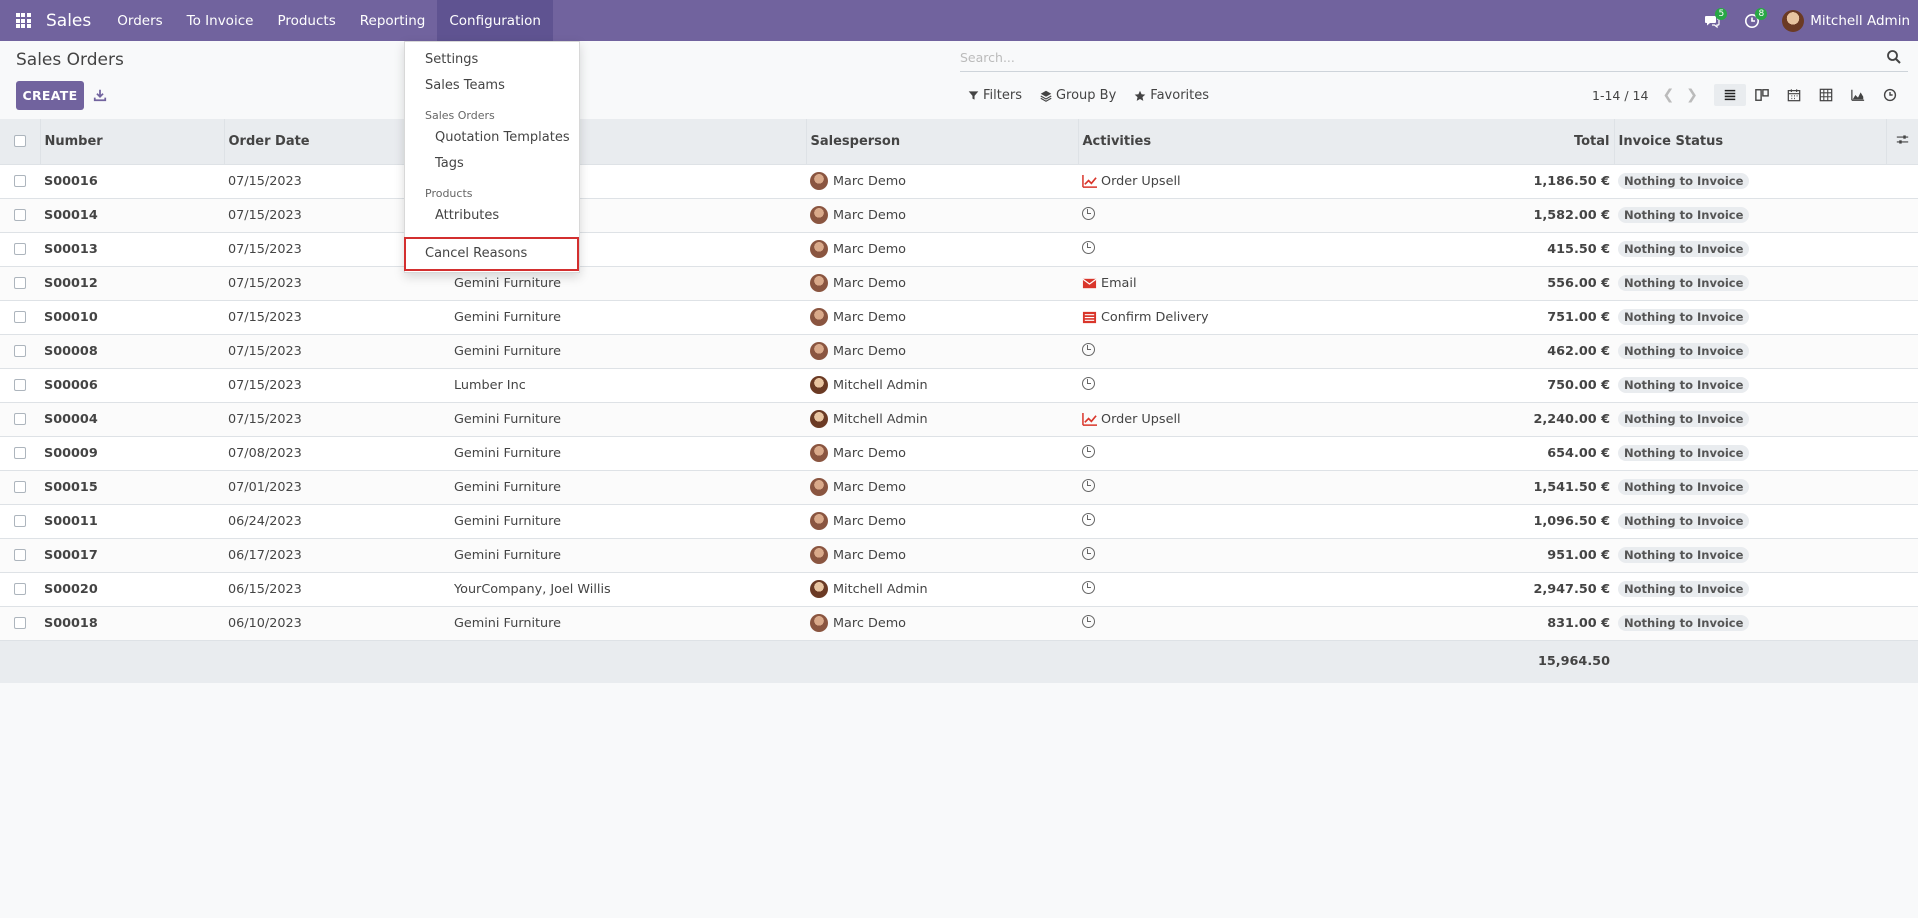 Image resolution: width=1918 pixels, height=918 pixels. I want to click on truck-icon, so click(1089, 317).